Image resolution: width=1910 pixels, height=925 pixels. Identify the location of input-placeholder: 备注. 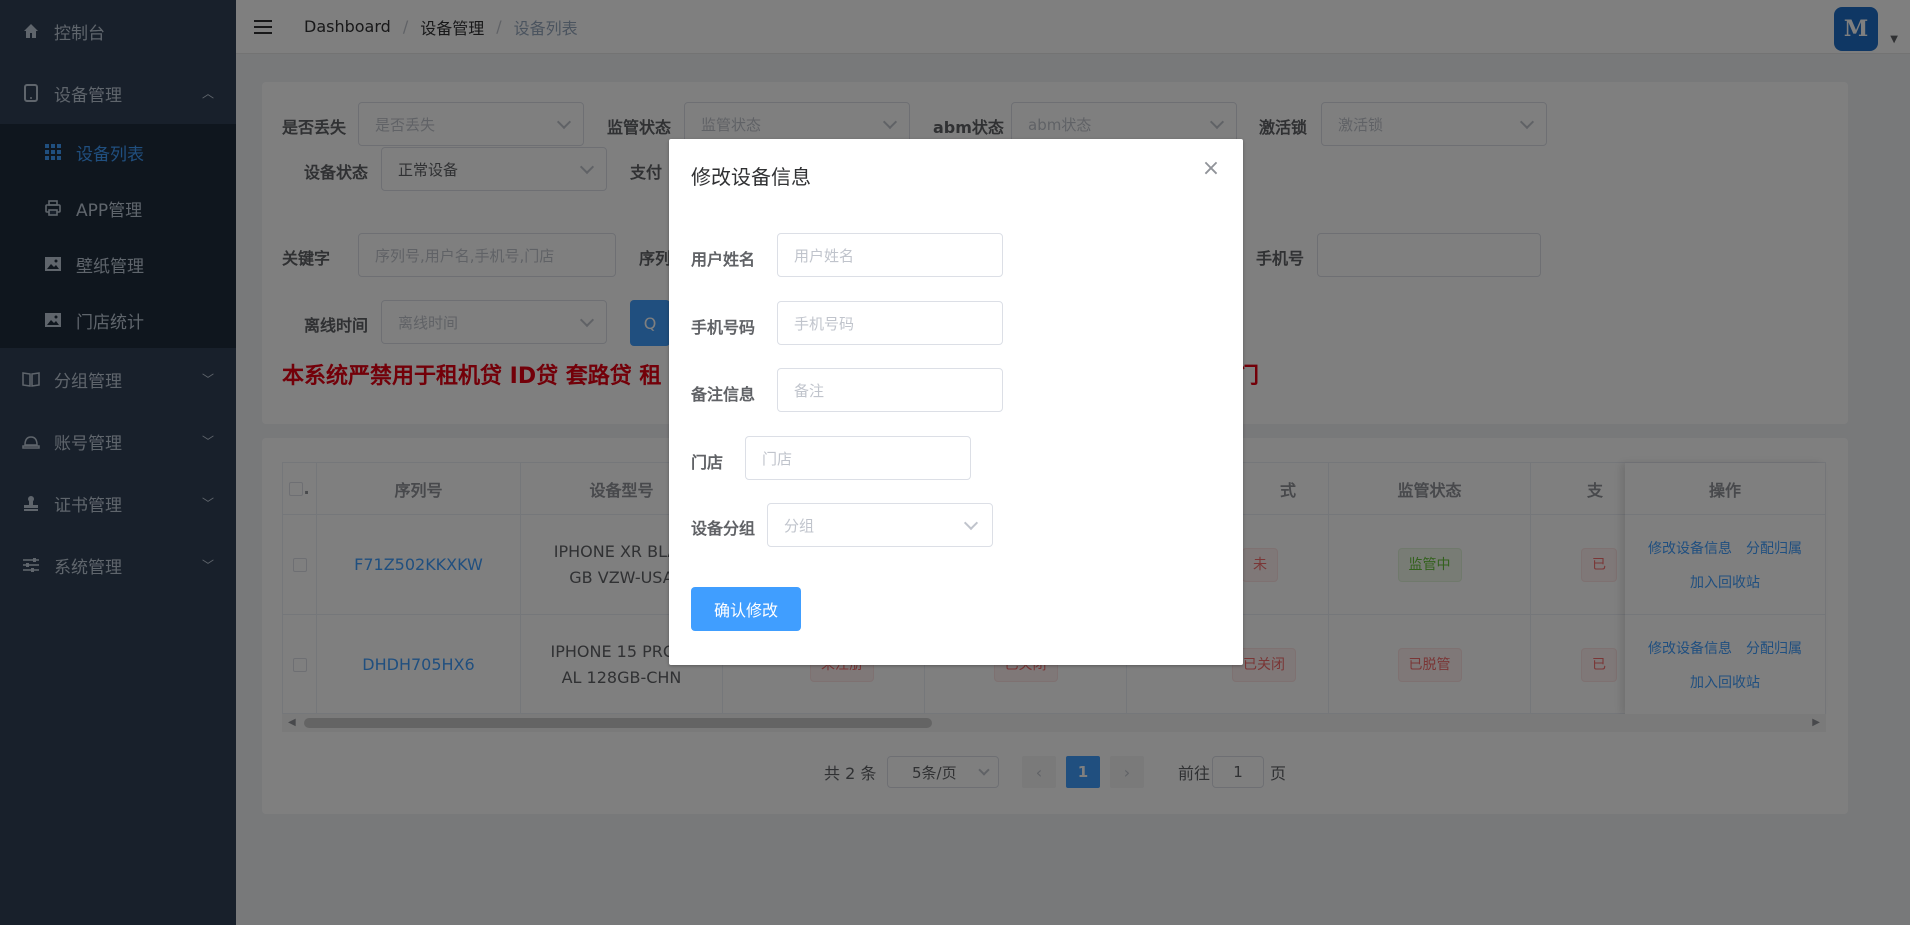
(809, 390).